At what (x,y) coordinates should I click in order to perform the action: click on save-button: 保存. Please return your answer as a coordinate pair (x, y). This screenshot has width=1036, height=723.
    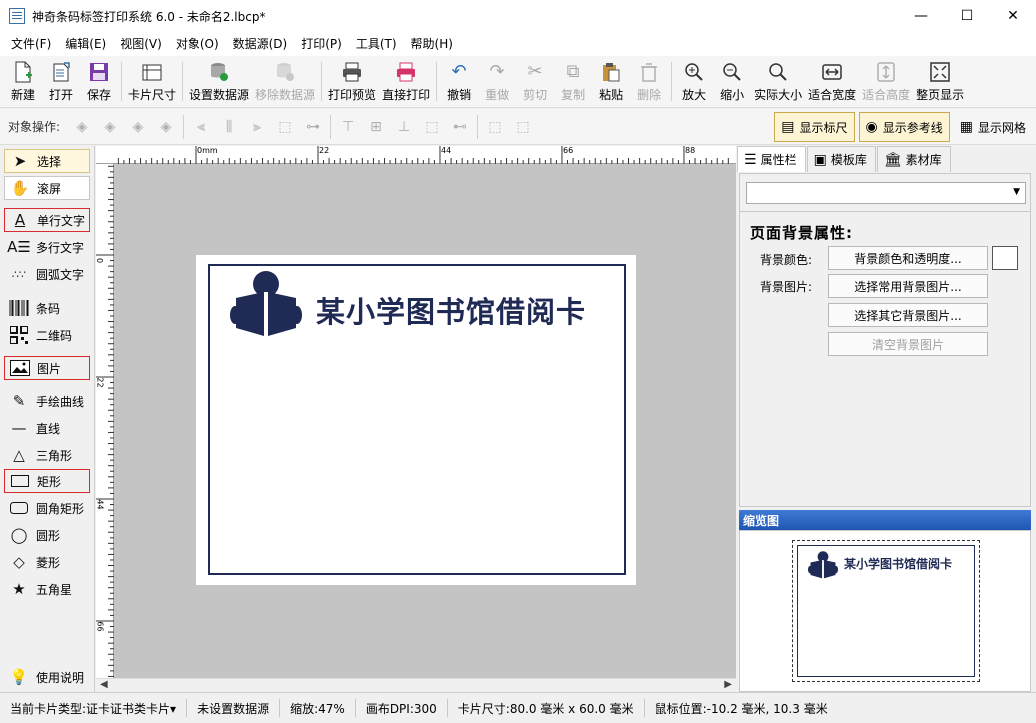
    Looking at the image, I should click on (99, 81).